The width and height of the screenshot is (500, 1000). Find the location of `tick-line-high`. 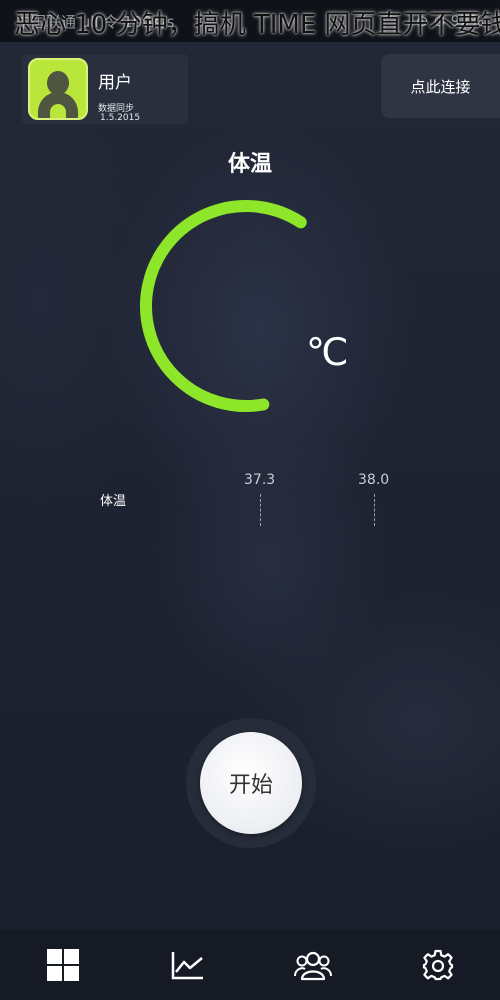

tick-line-high is located at coordinates (374, 510).